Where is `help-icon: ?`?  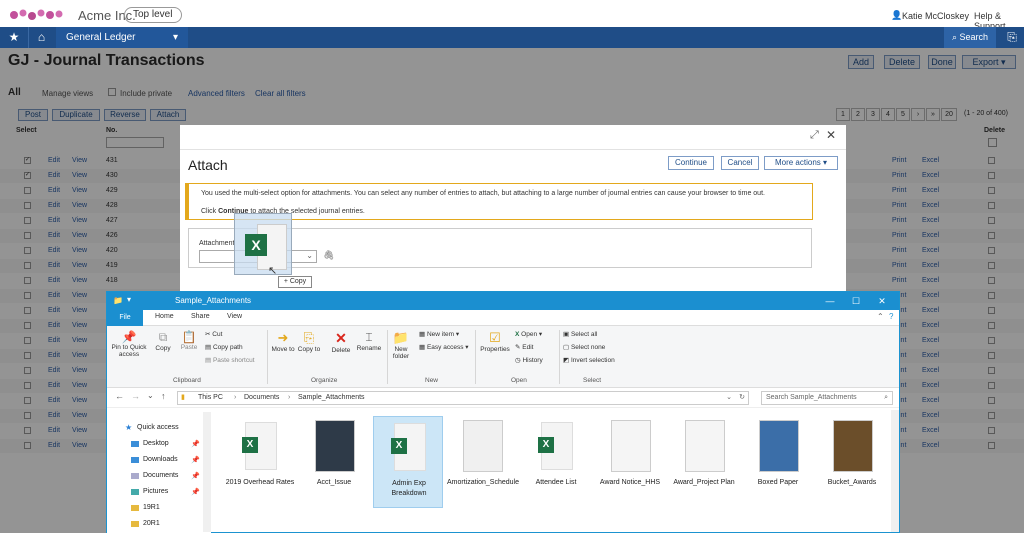 help-icon: ? is located at coordinates (891, 316).